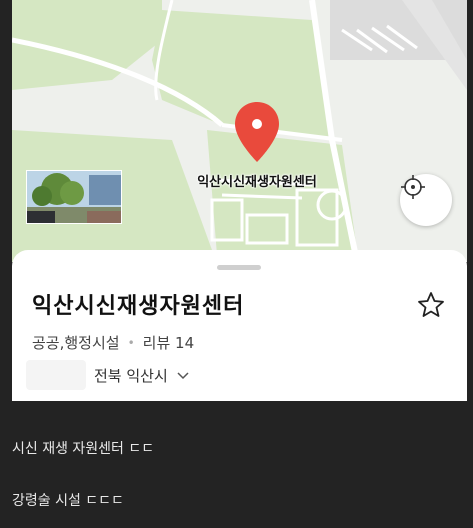 This screenshot has width=473, height=528. Describe the element at coordinates (426, 200) in the screenshot. I see `locate-button` at that location.